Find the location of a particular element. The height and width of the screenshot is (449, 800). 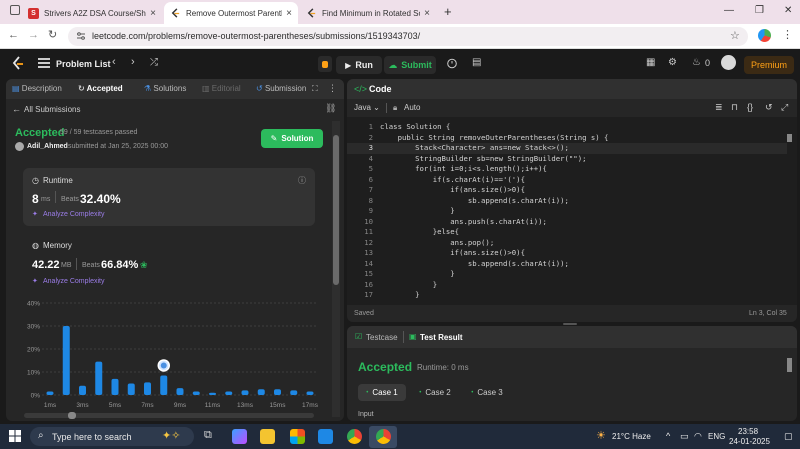

clock-date: 24-01-2025 is located at coordinates (749, 441).